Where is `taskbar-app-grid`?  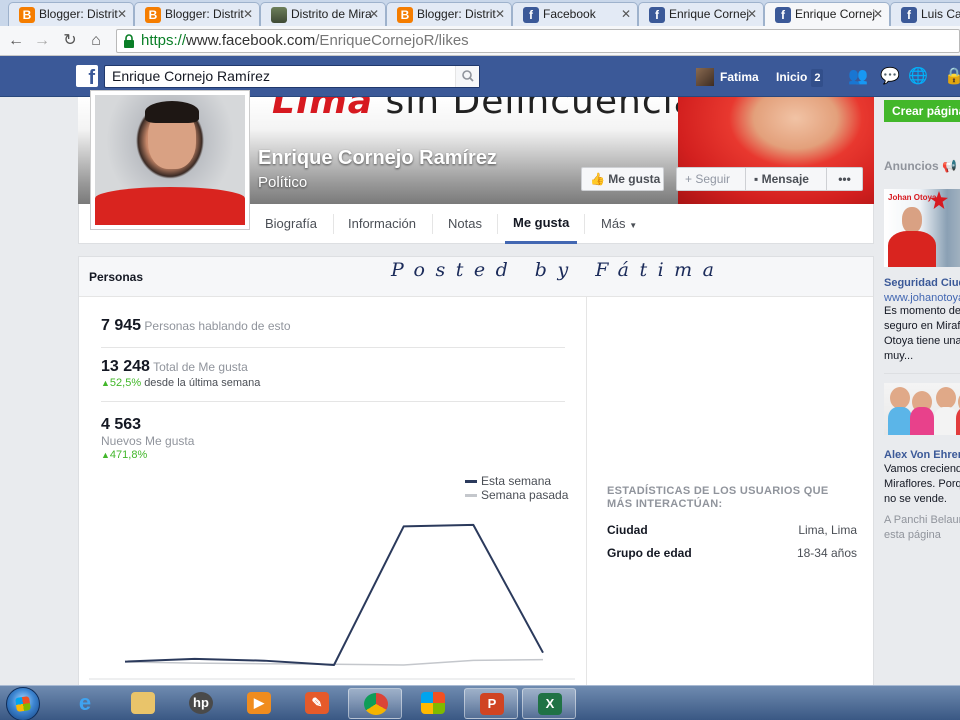 taskbar-app-grid is located at coordinates (433, 703).